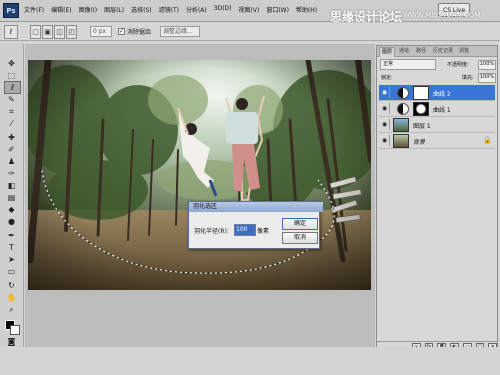 The height and width of the screenshot is (375, 500). What do you see at coordinates (277, 9) in the screenshot?
I see `menu-window: 窗口(W)` at bounding box center [277, 9].